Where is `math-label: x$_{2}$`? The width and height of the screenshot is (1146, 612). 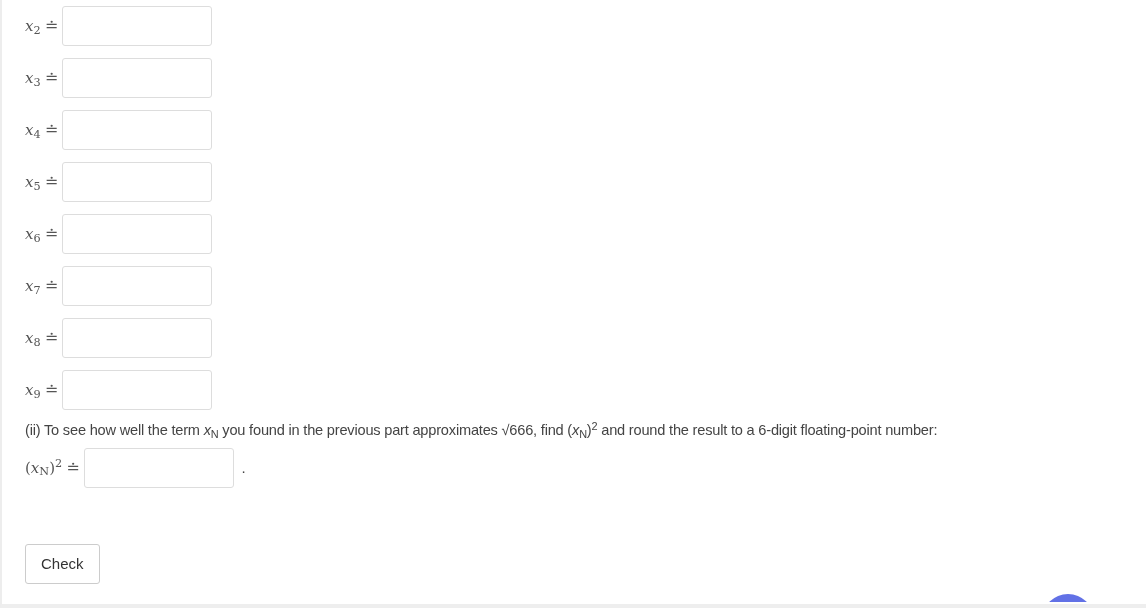
math-label: x$_{2}$ is located at coordinates (33, 26).